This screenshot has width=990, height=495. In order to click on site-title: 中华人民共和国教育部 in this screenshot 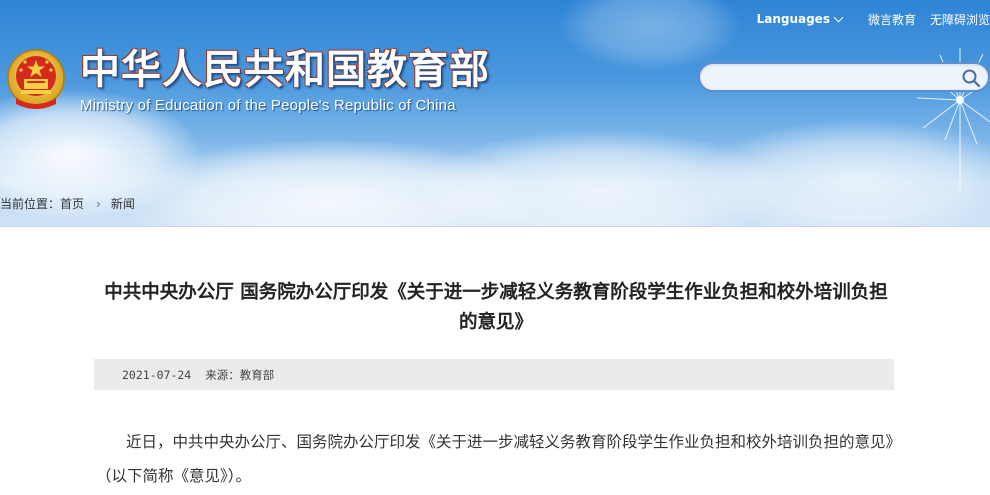, I will do `click(285, 70)`.